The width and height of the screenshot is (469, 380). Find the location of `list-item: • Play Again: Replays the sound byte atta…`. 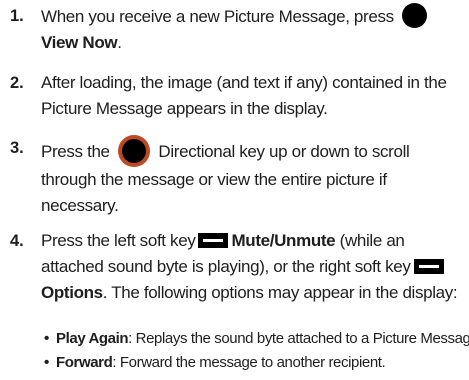

list-item: • Play Again: Replays the sound byte atta… is located at coordinates (256, 339).